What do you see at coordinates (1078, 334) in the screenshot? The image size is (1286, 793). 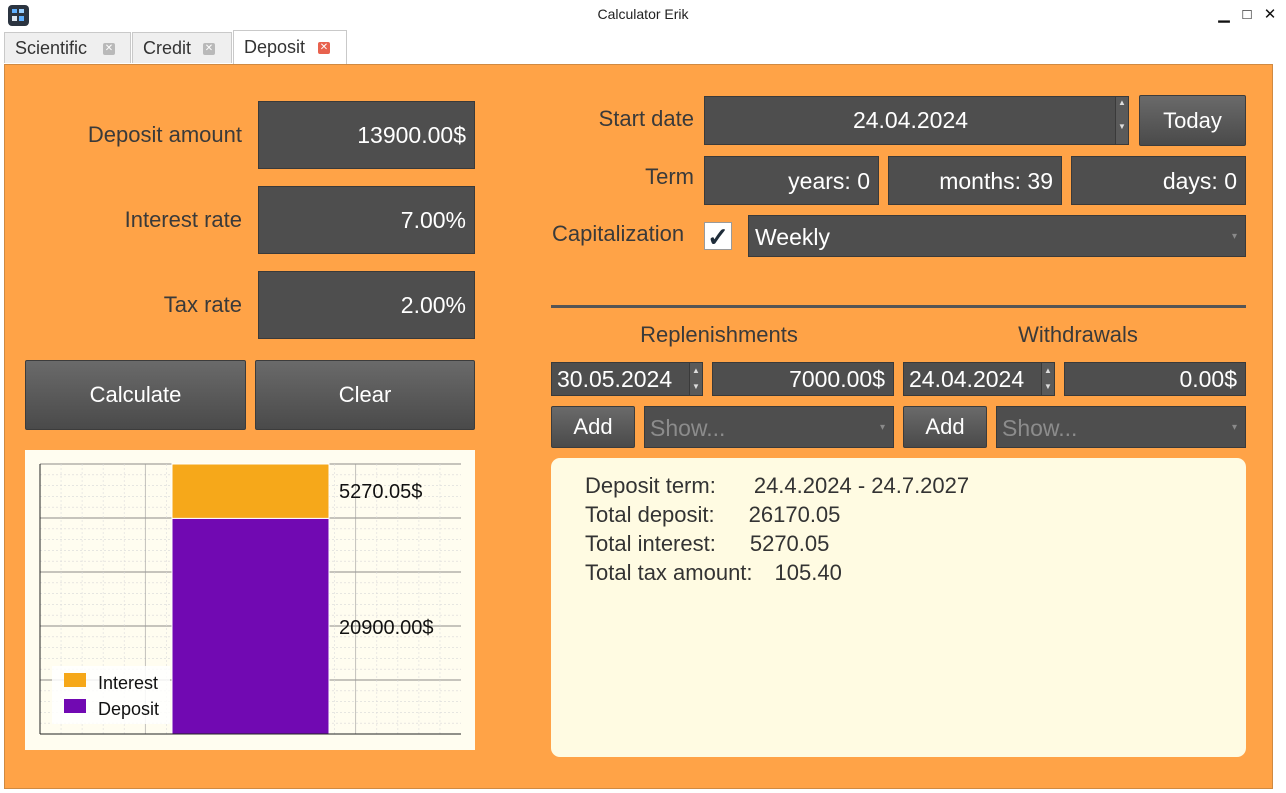 I see `withdrawals-header: Withdrawals` at bounding box center [1078, 334].